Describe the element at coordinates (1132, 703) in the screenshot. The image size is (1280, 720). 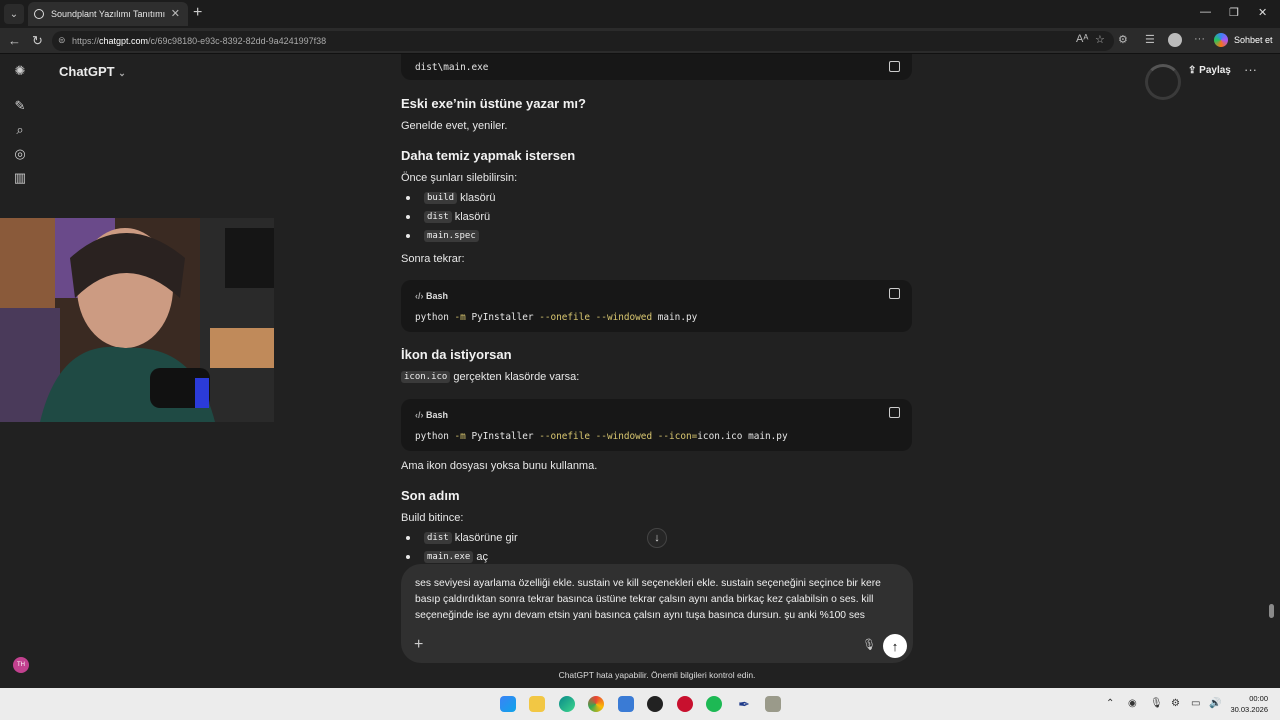
I see `steam-icon: ◉` at that location.